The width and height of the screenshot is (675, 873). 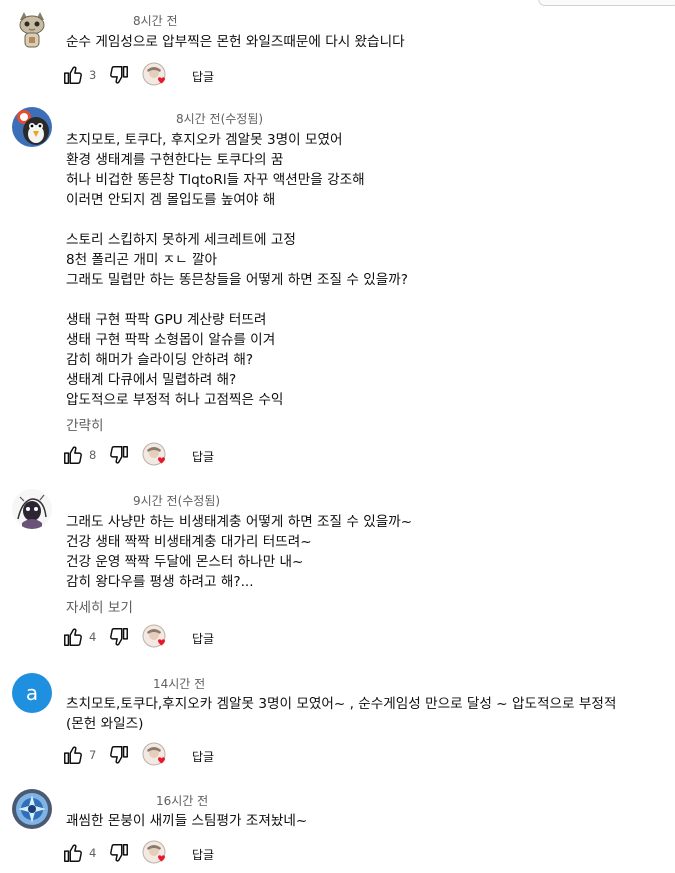 What do you see at coordinates (160, 360) in the screenshot?
I see `comment-line: 감히 해머가 슬라이딩 안하려 해?` at bounding box center [160, 360].